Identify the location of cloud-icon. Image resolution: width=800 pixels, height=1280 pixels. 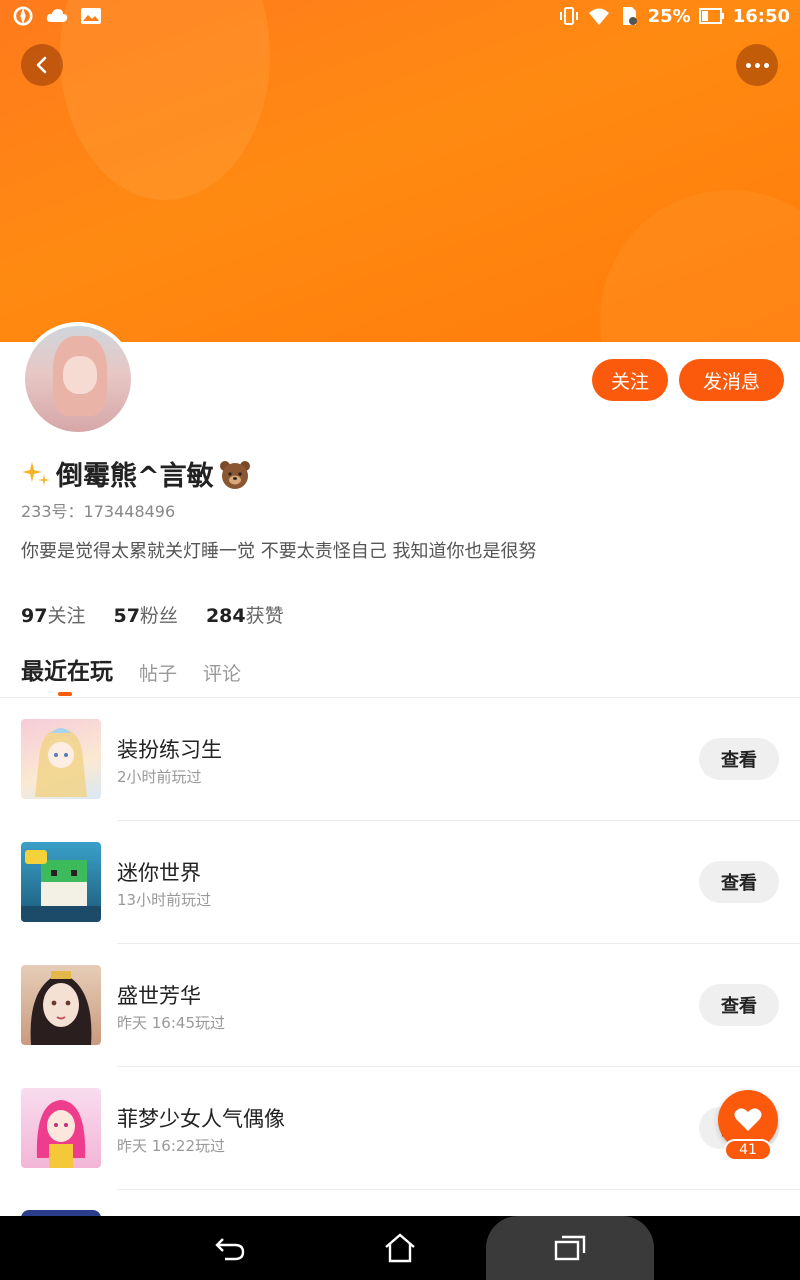
(57, 15).